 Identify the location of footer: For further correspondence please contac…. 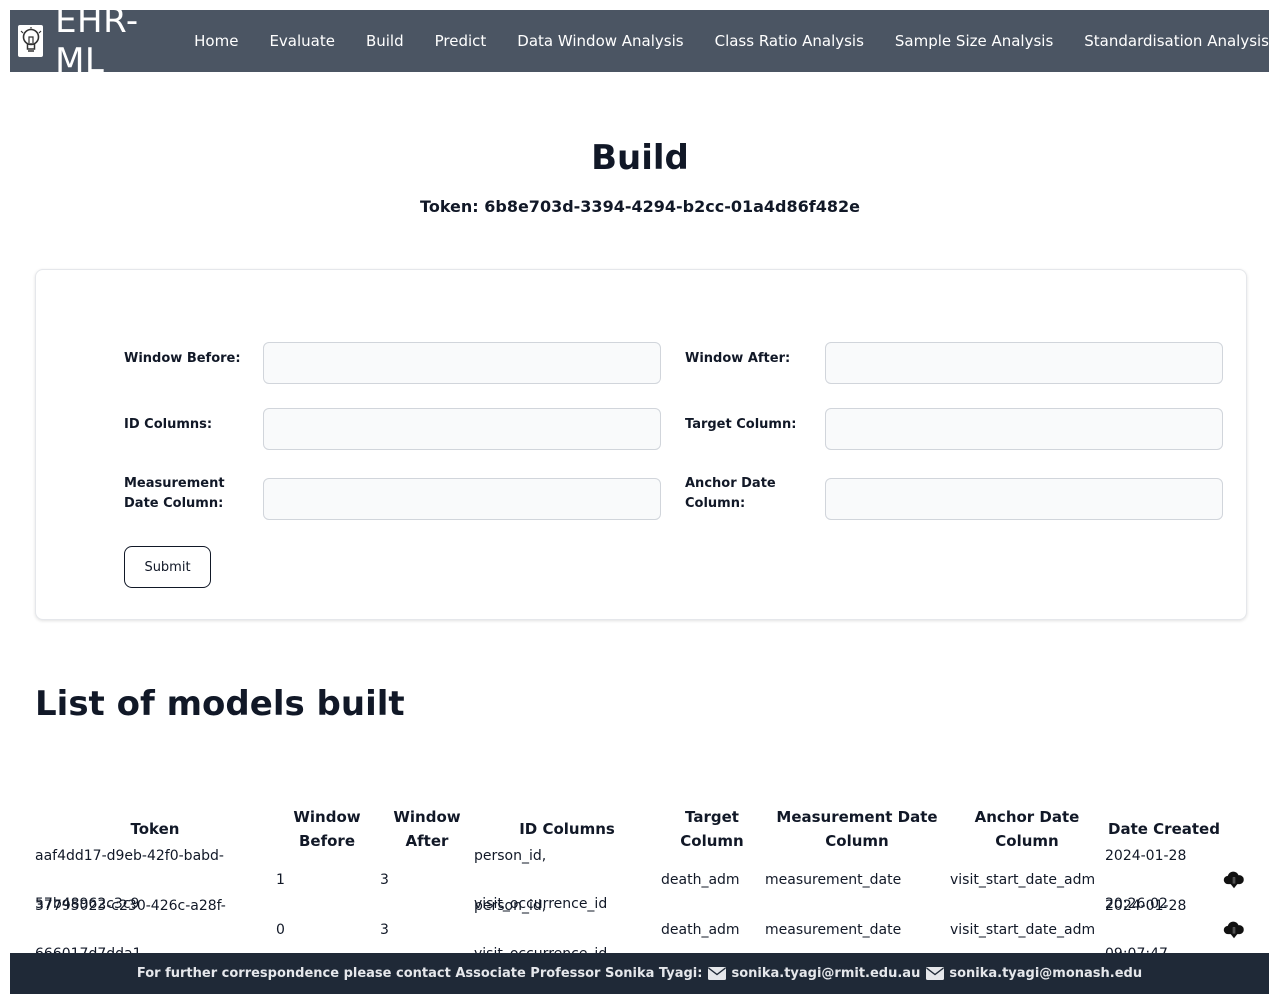
(639, 973).